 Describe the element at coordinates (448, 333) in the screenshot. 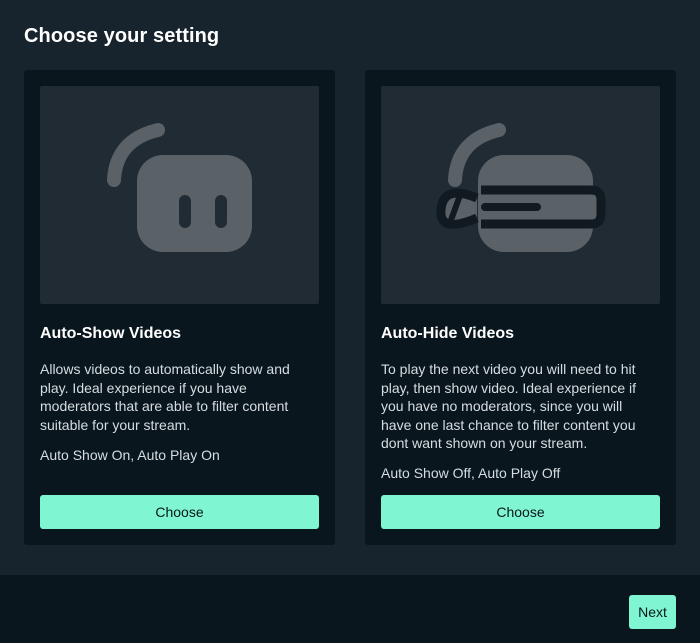

I see `option-title: Auto-Hide Videos` at that location.